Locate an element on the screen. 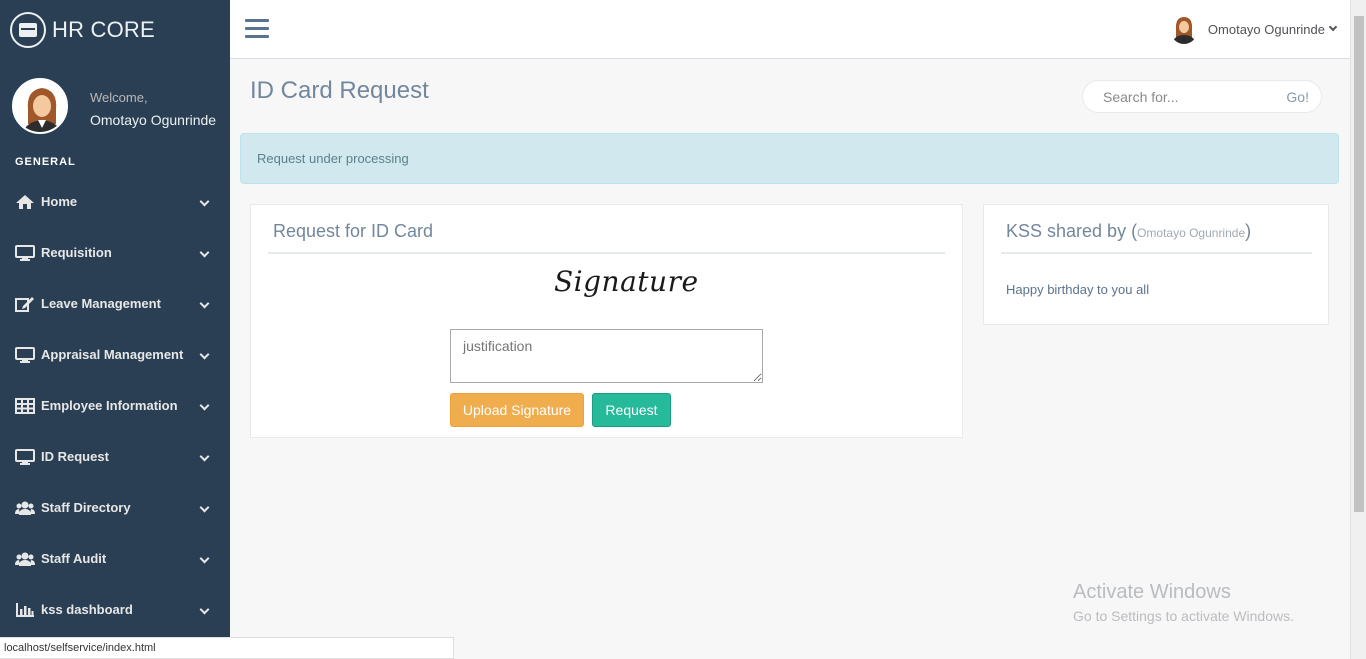  table-icon is located at coordinates (26, 405).